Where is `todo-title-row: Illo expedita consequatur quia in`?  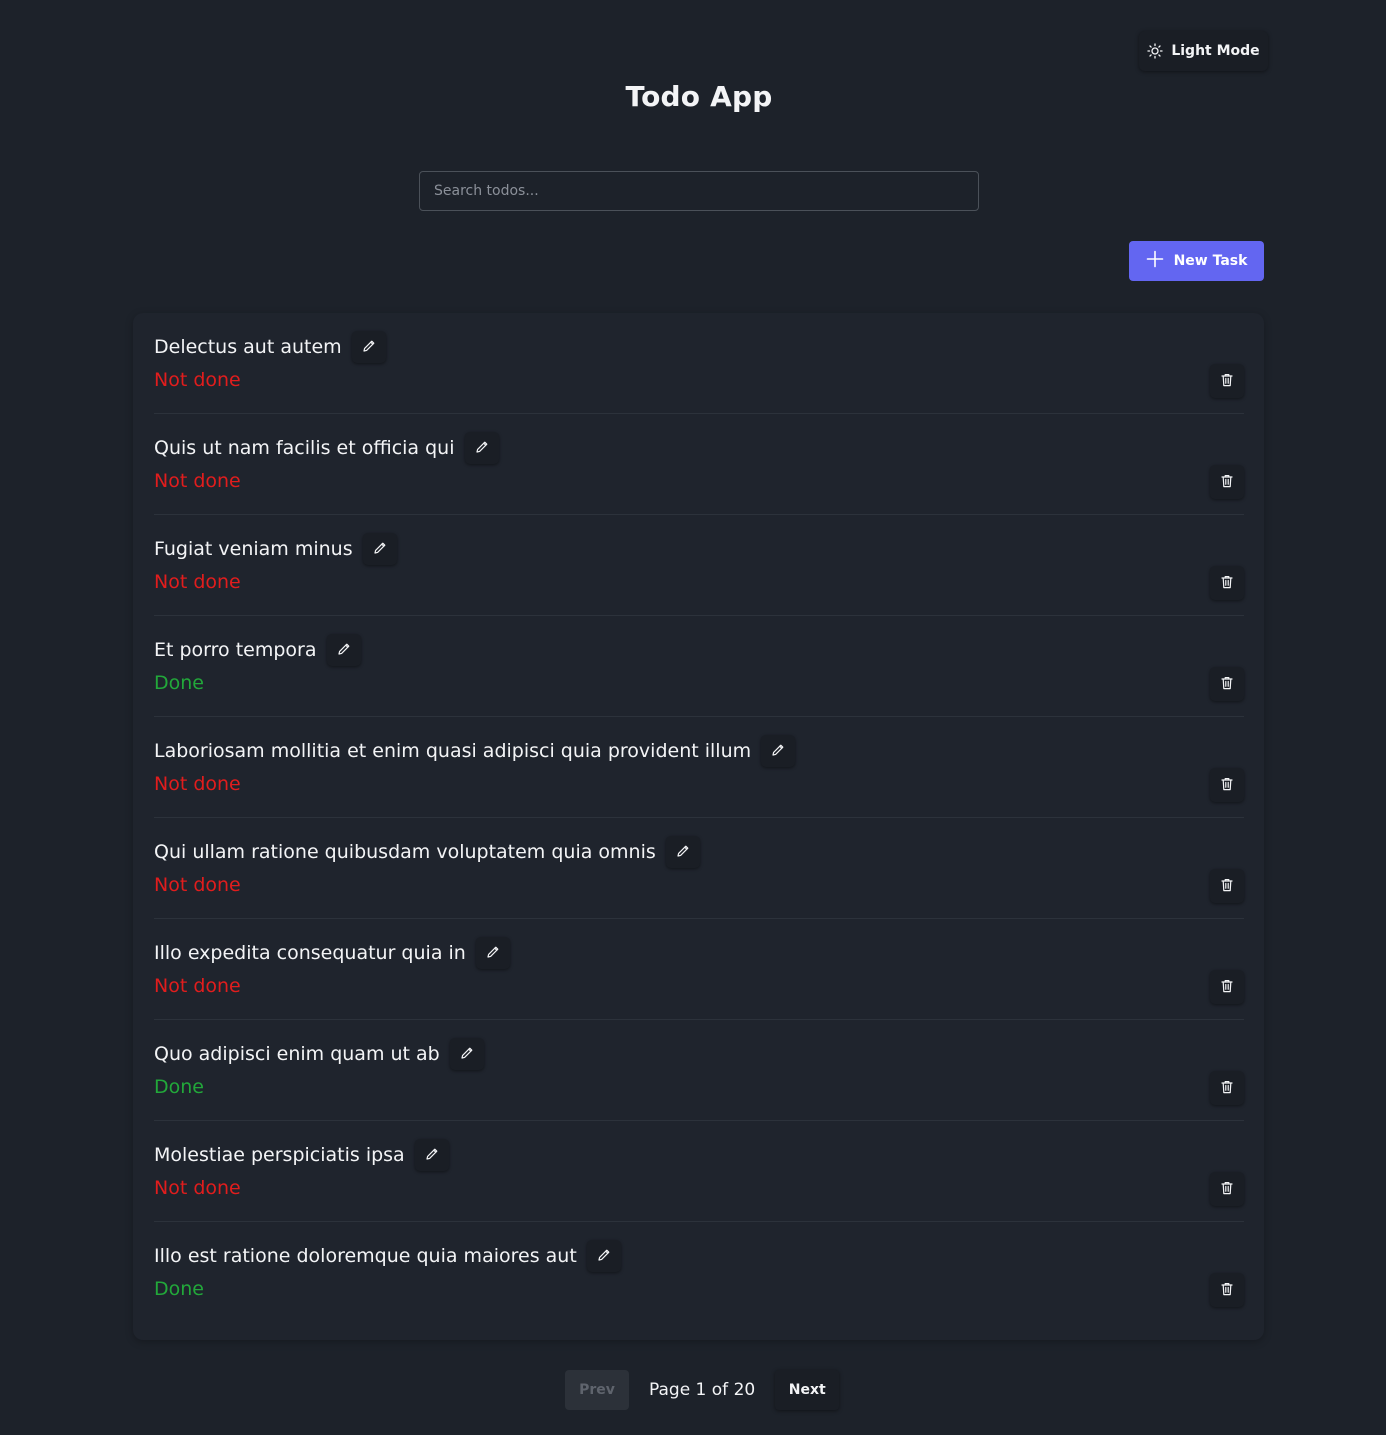
todo-title-row: Illo expedita consequatur quia in is located at coordinates (332, 953).